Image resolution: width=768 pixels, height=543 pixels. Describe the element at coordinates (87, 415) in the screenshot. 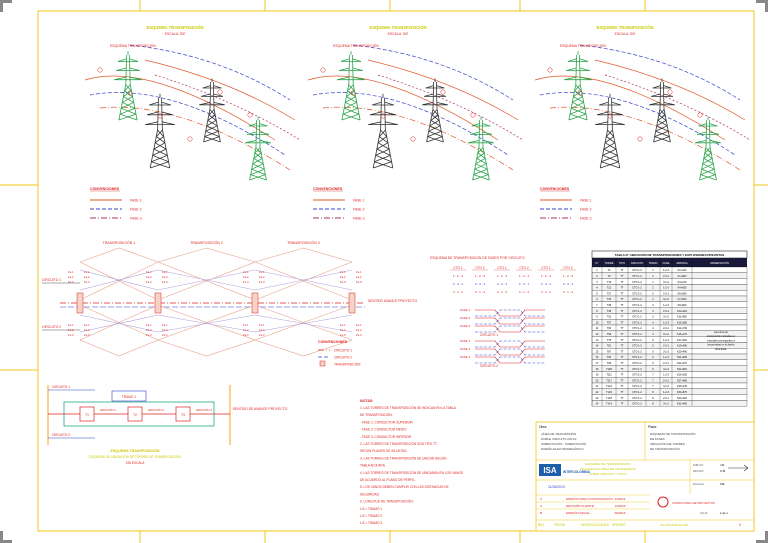

I see `tower-block-label: T1` at that location.